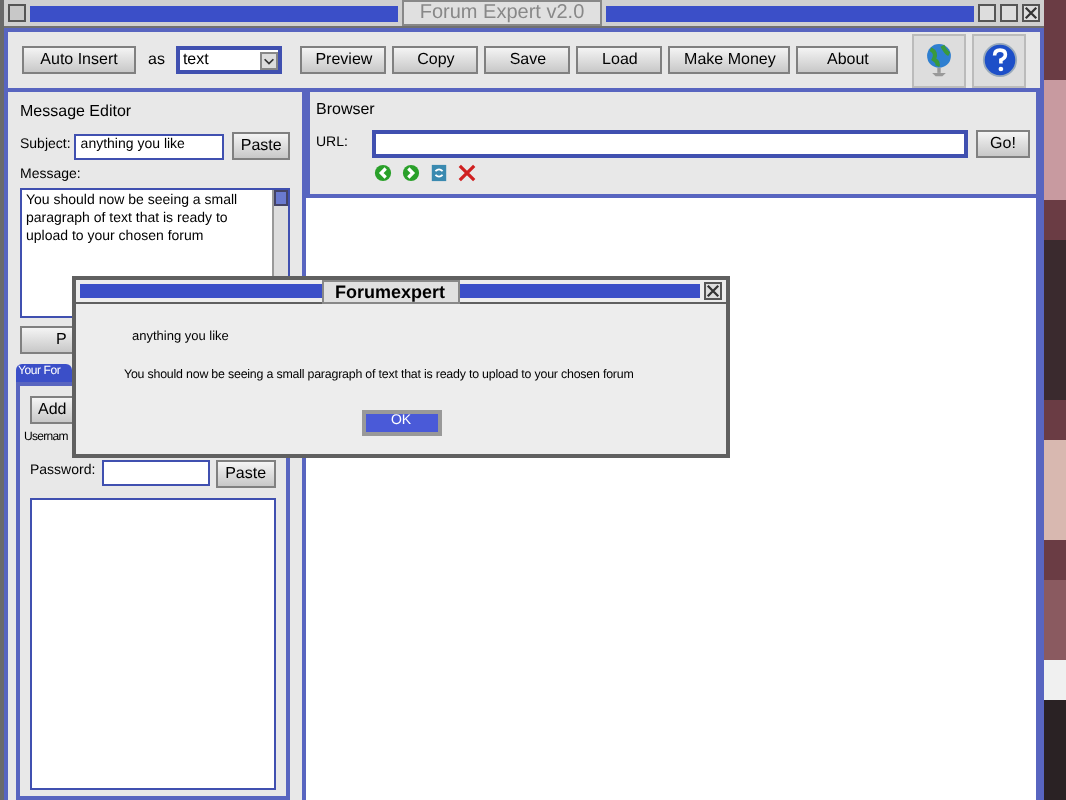 Image resolution: width=1066 pixels, height=800 pixels. What do you see at coordinates (155, 473) in the screenshot?
I see `password-field` at bounding box center [155, 473].